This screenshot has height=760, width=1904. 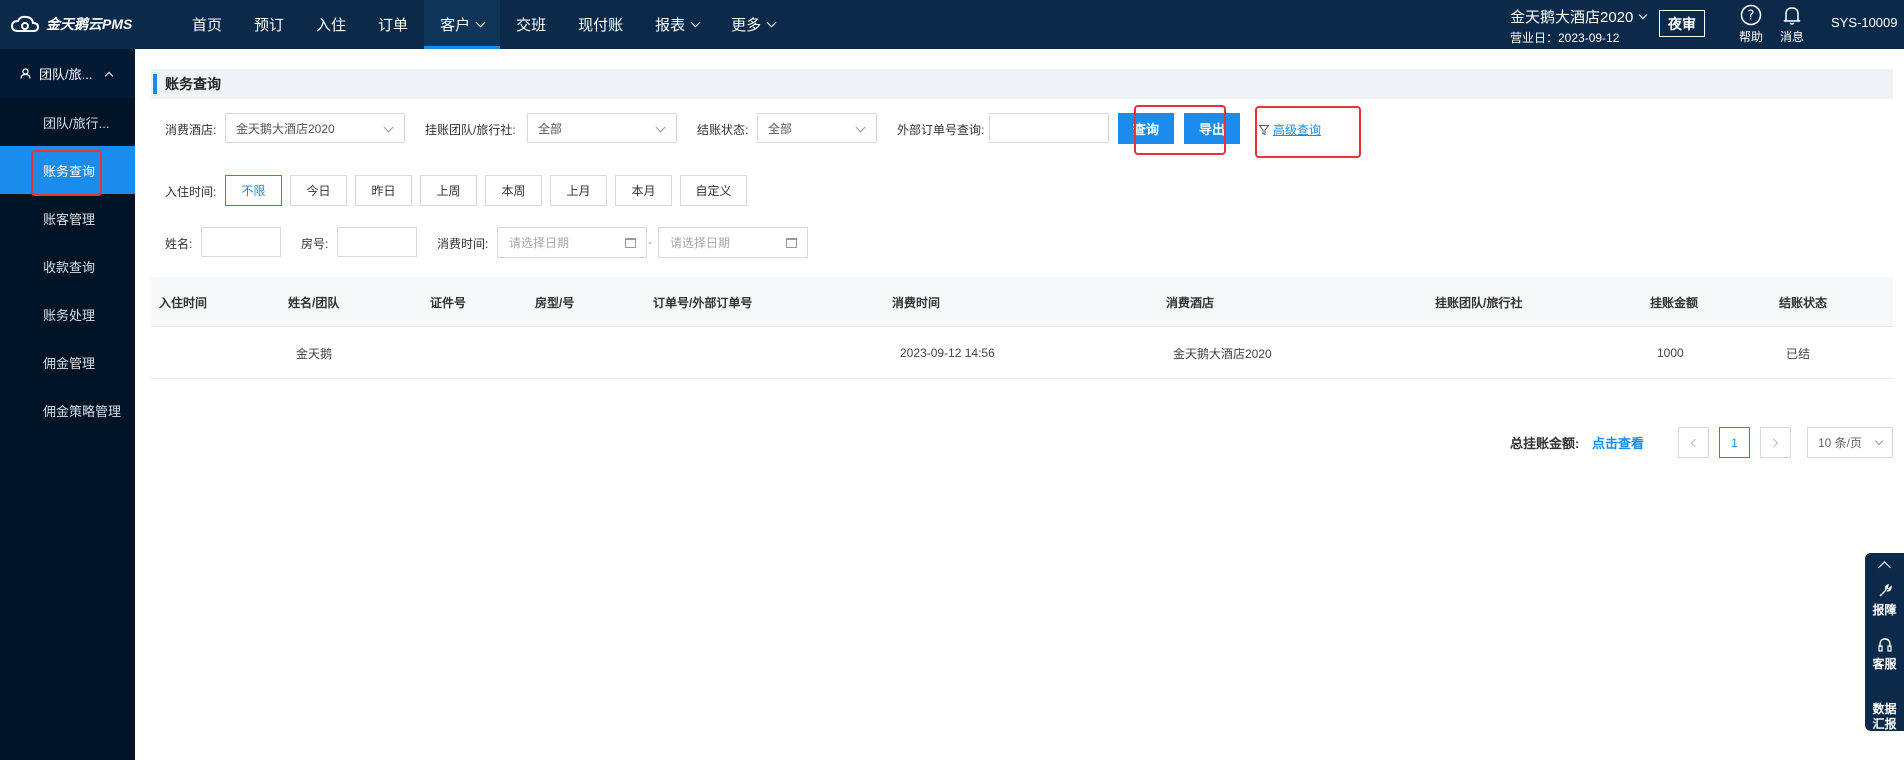 I want to click on col-amount: 挂账金额, so click(x=1674, y=302).